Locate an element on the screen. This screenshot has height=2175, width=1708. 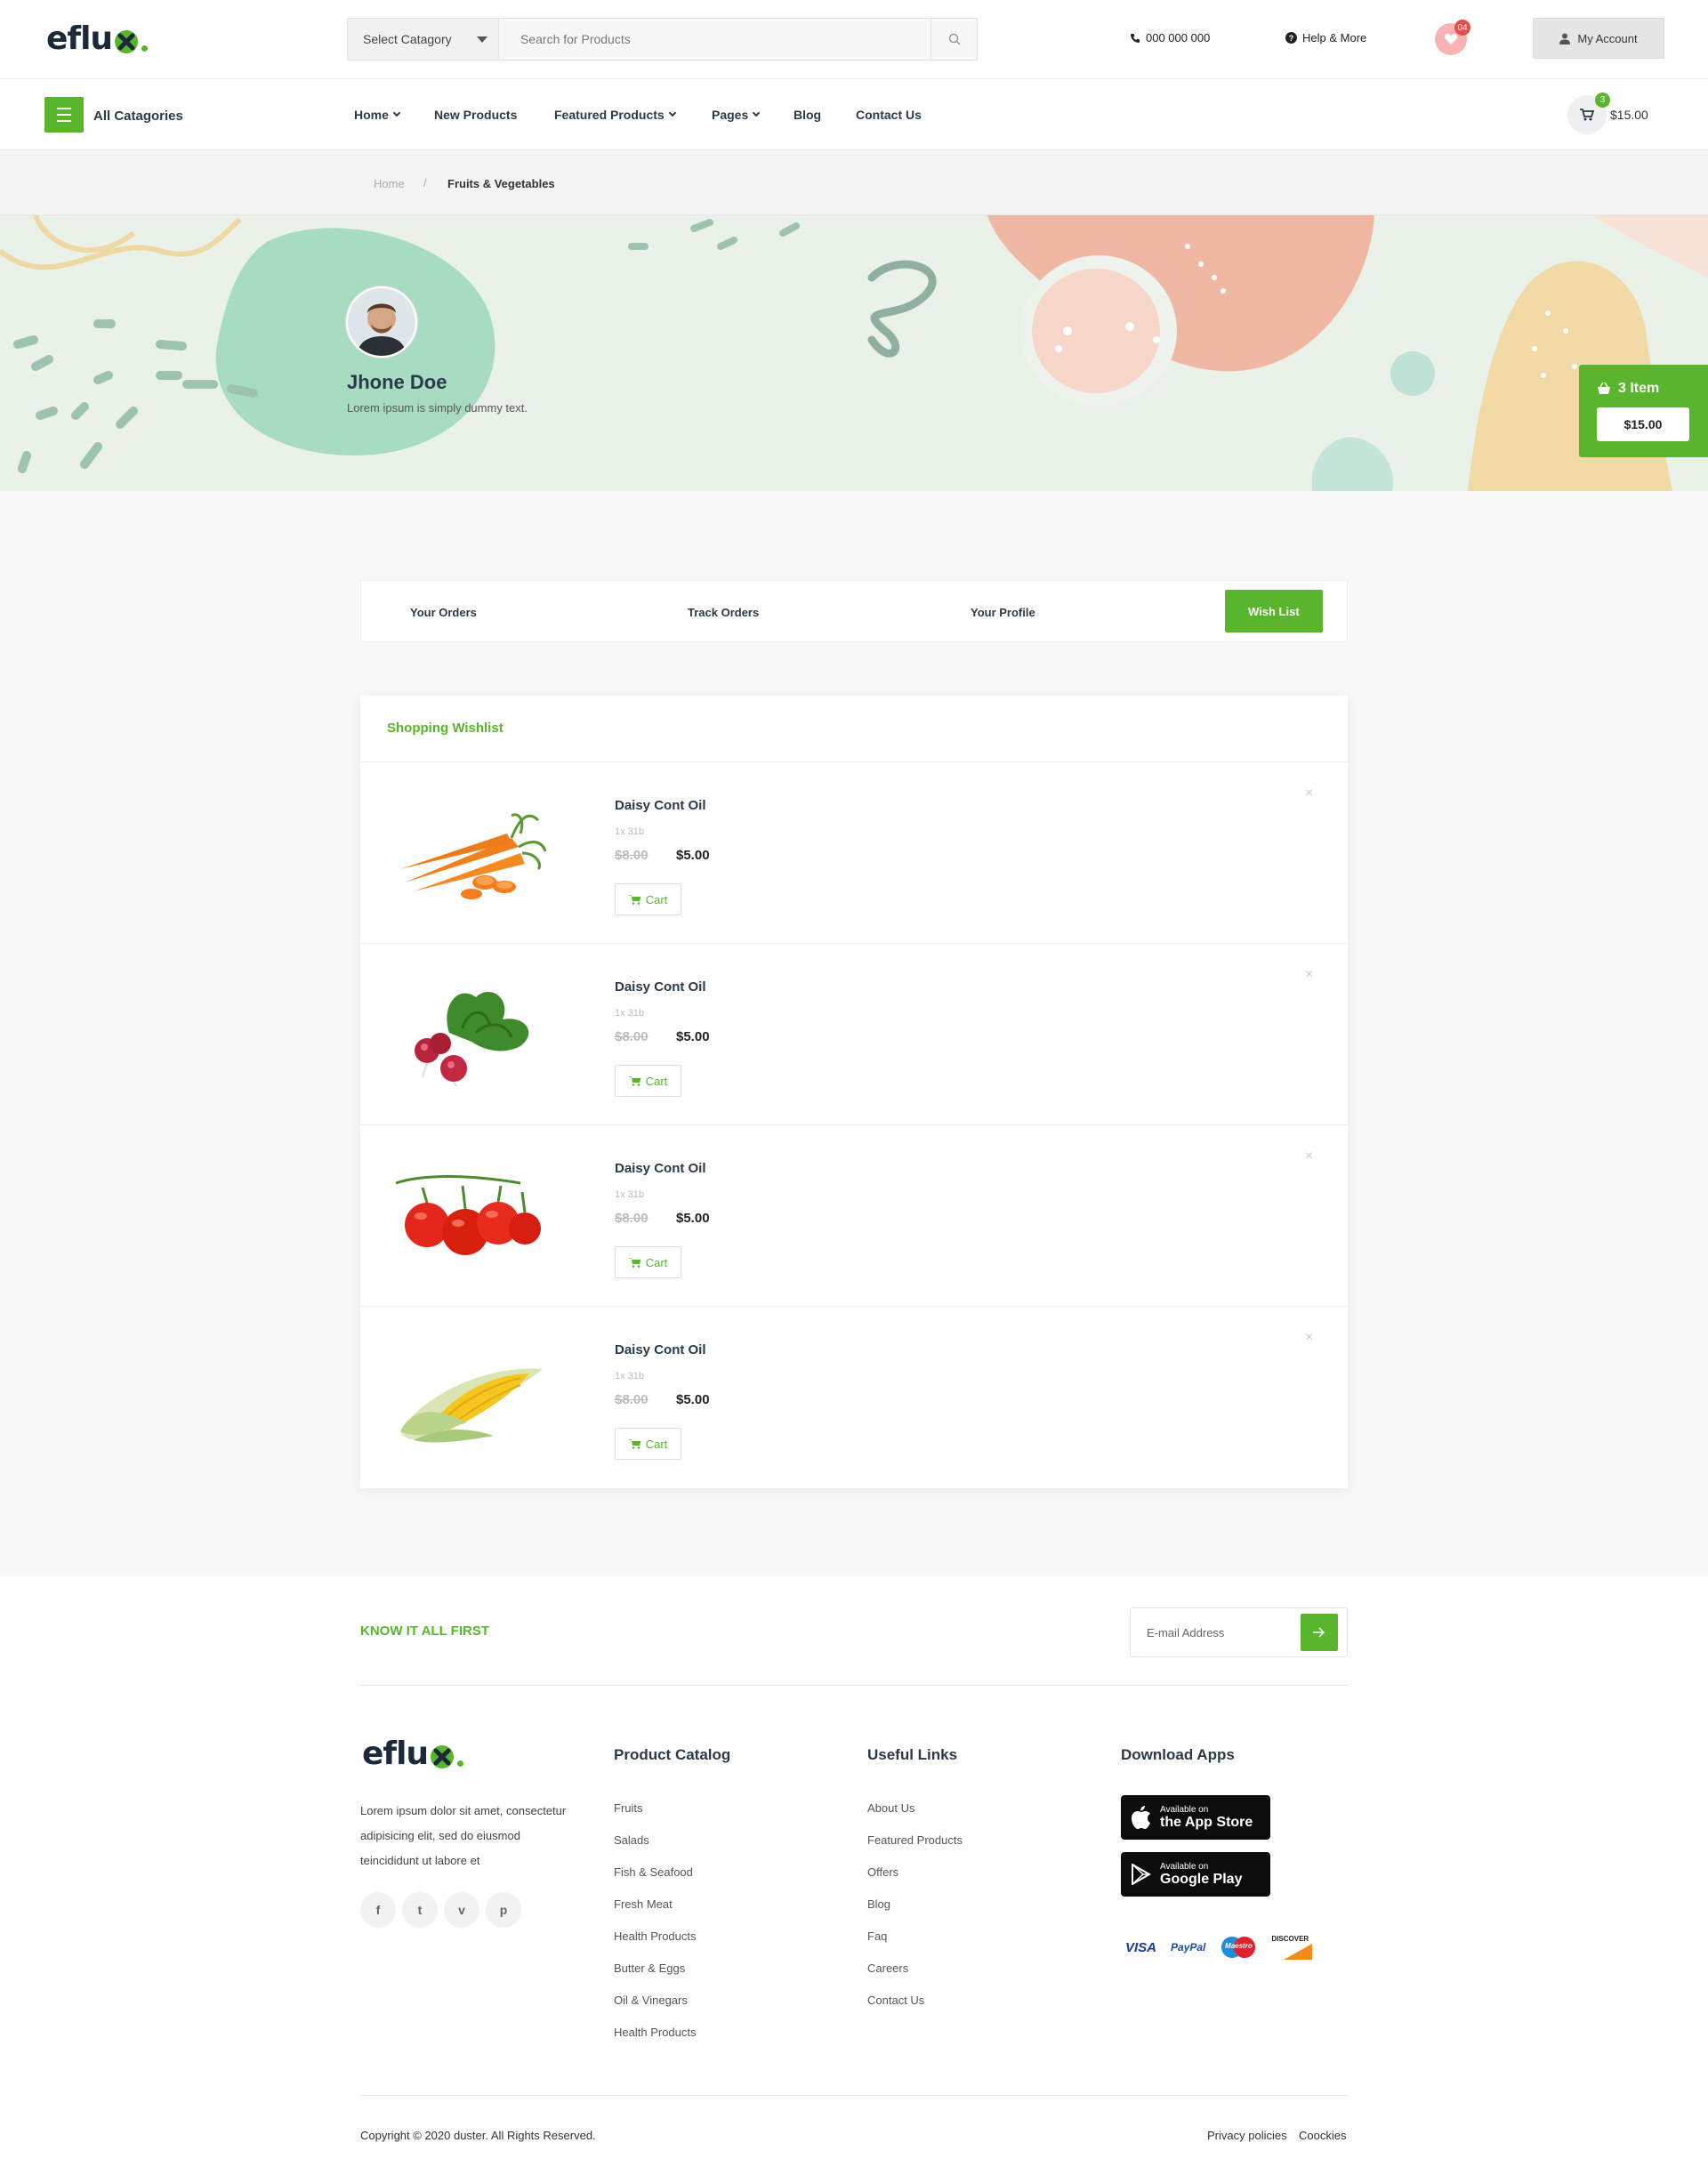
floating-cart-widget: 3 Item $15.00 is located at coordinates (1643, 411).